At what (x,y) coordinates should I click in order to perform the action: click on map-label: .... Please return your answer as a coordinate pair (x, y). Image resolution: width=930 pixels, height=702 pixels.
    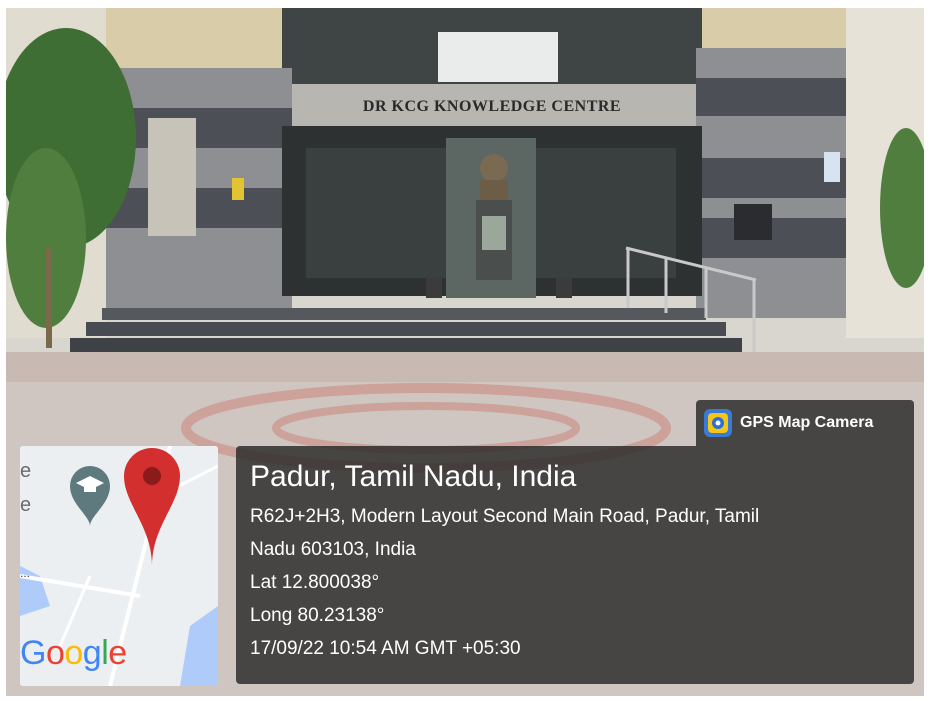
    Looking at the image, I should click on (25, 573).